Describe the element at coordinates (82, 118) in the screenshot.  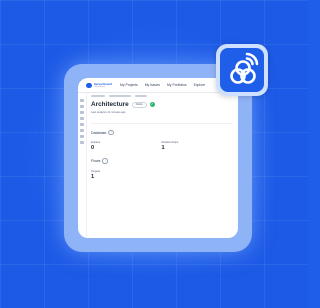
I see `sidebar-code-icon` at that location.